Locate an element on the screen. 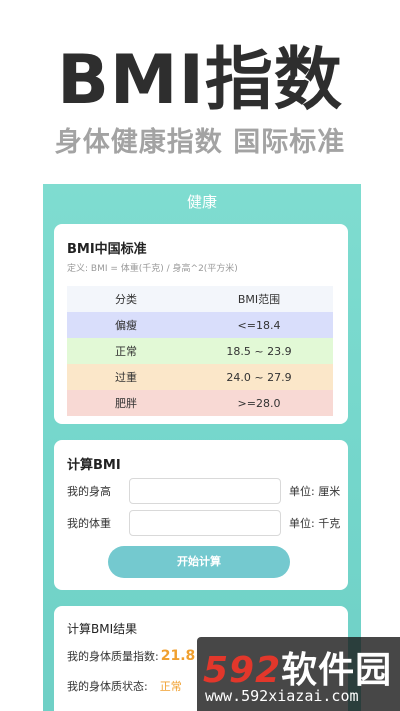  row-category: 偏瘦 is located at coordinates (126, 325).